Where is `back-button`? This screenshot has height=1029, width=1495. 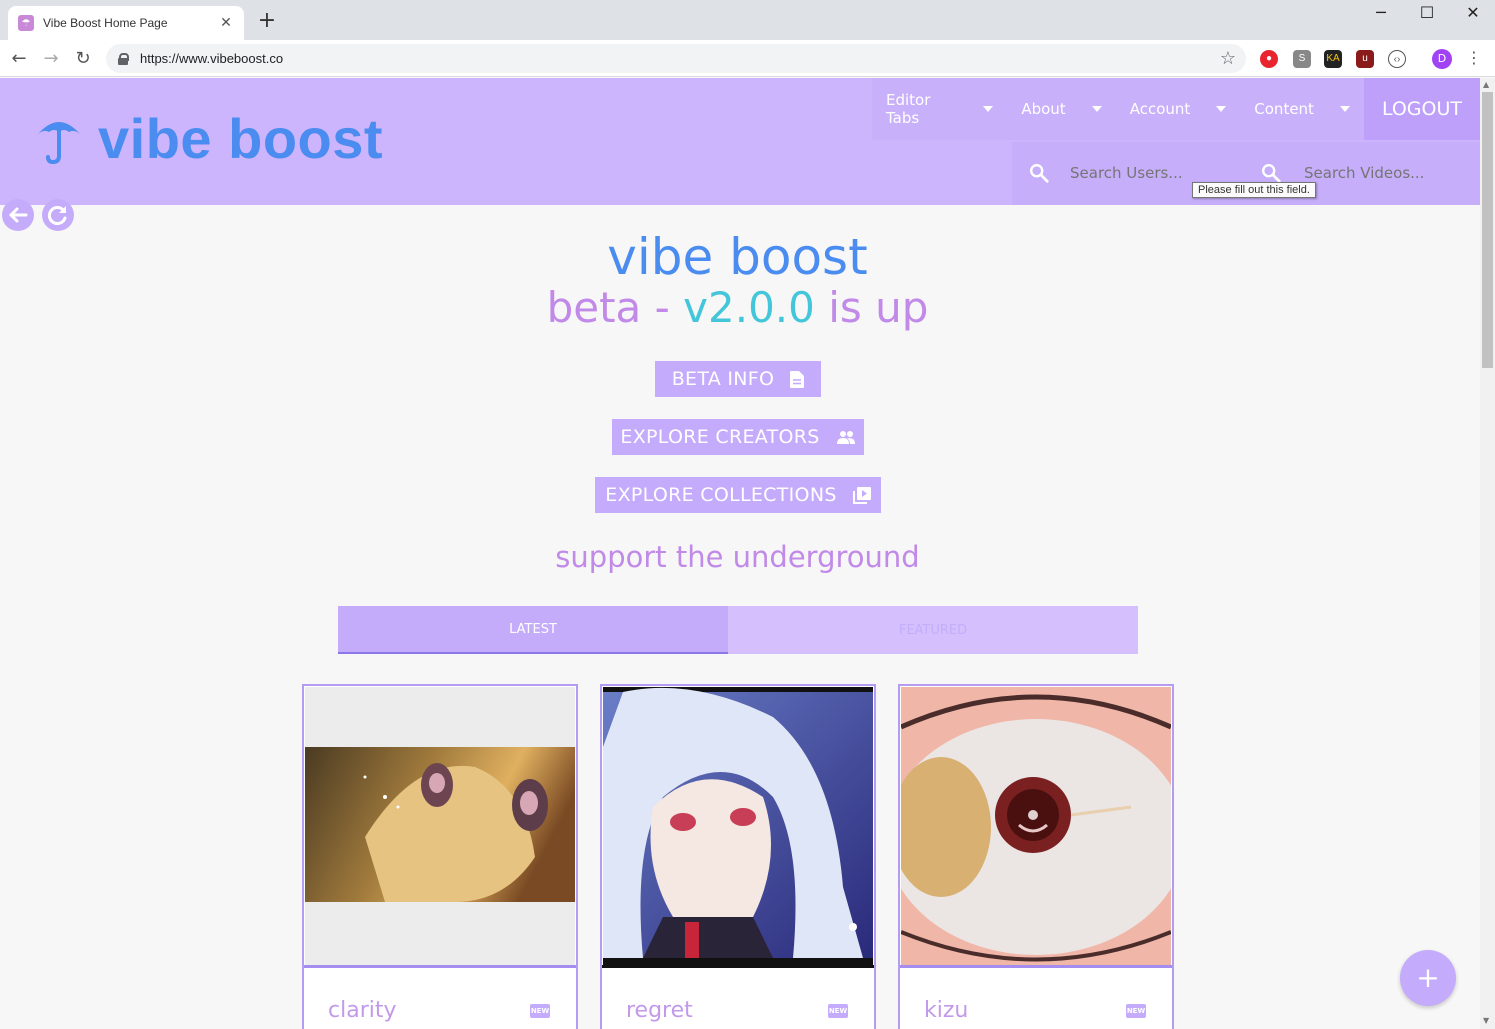 back-button is located at coordinates (18, 215).